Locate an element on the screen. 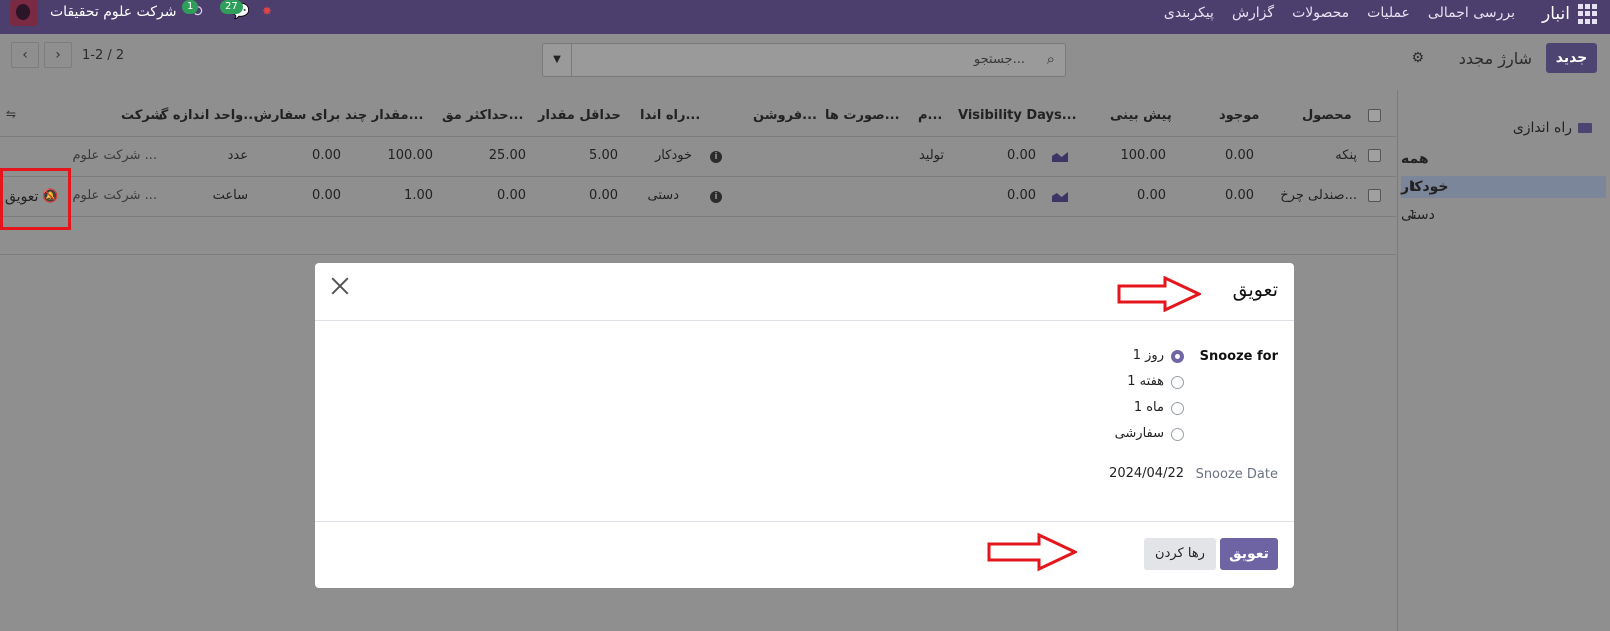 The height and width of the screenshot is (631, 1610). snooze-date-field: 2024/04/22 is located at coordinates (1146, 473).